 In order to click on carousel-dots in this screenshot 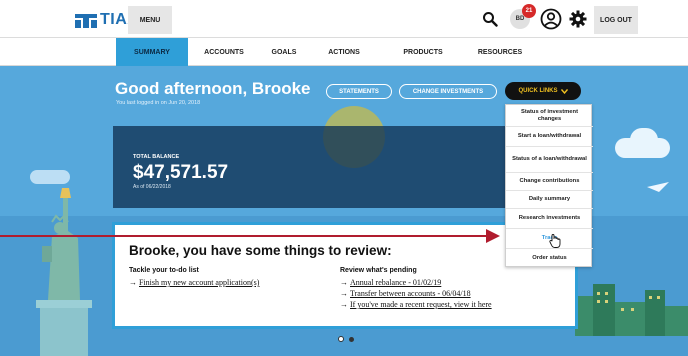, I will do `click(346, 339)`.